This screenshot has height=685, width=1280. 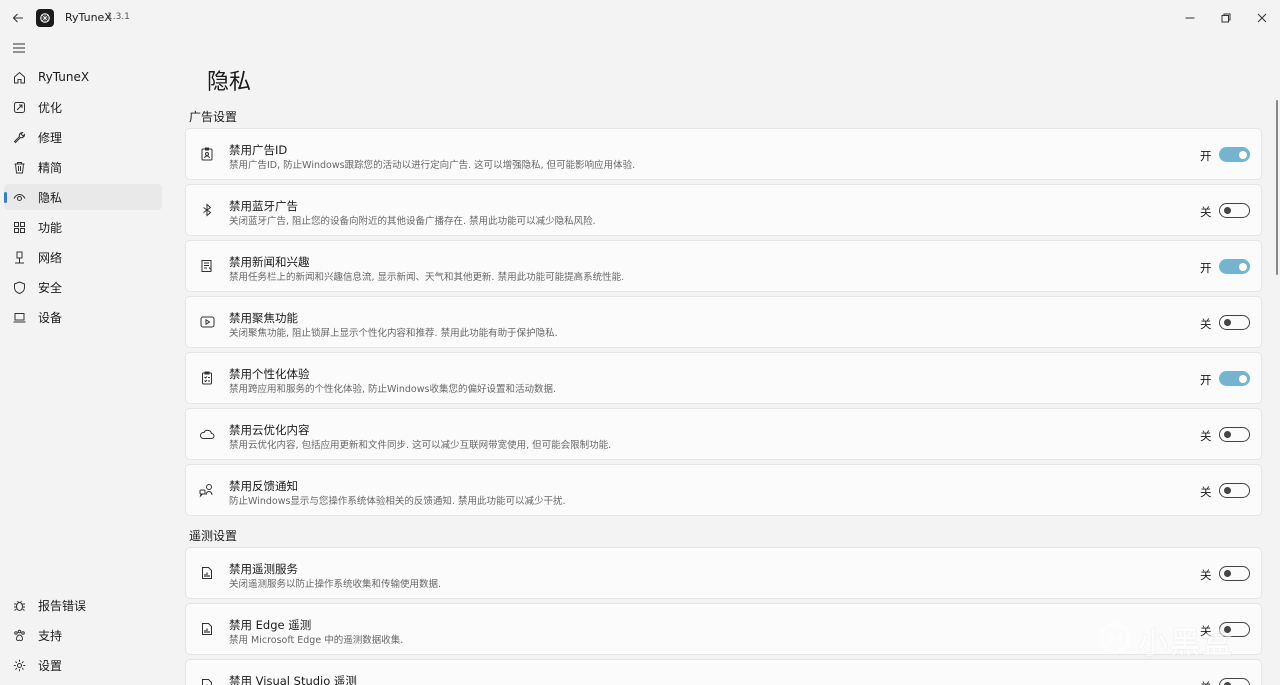 I want to click on vertical-scrollbar, so click(x=1277, y=187).